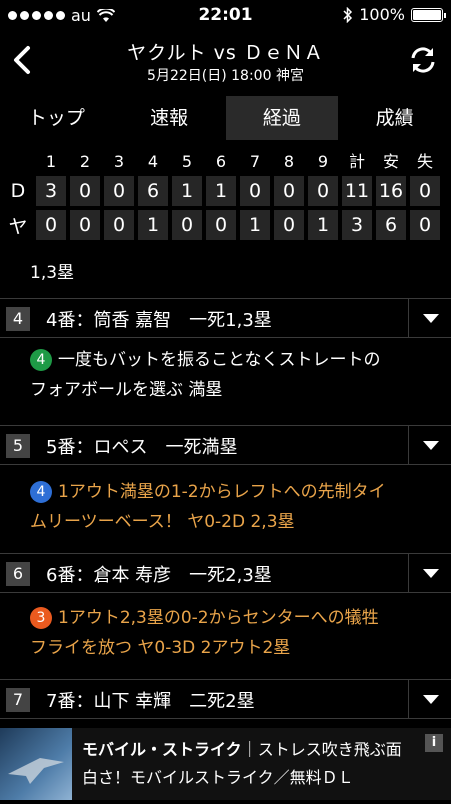 The width and height of the screenshot is (451, 804). What do you see at coordinates (428, 14) in the screenshot?
I see `battery-icon` at bounding box center [428, 14].